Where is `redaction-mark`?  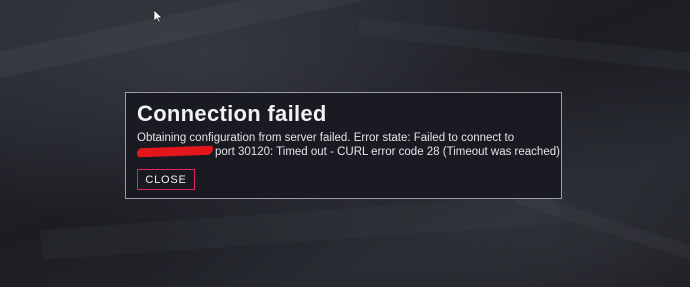 redaction-mark is located at coordinates (175, 152).